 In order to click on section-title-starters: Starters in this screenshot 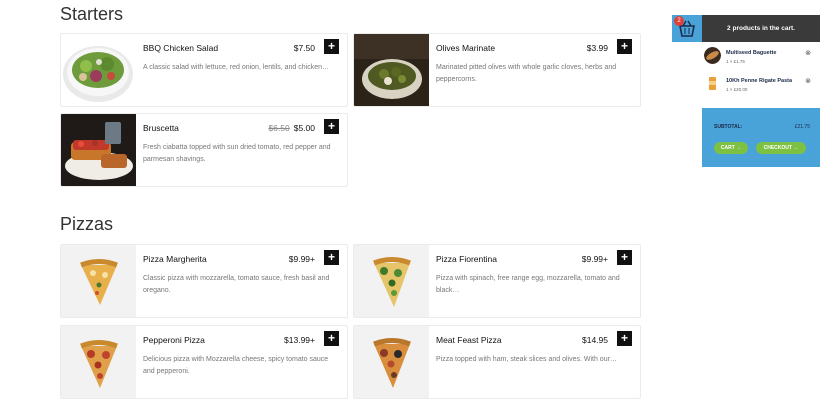, I will do `click(92, 14)`.